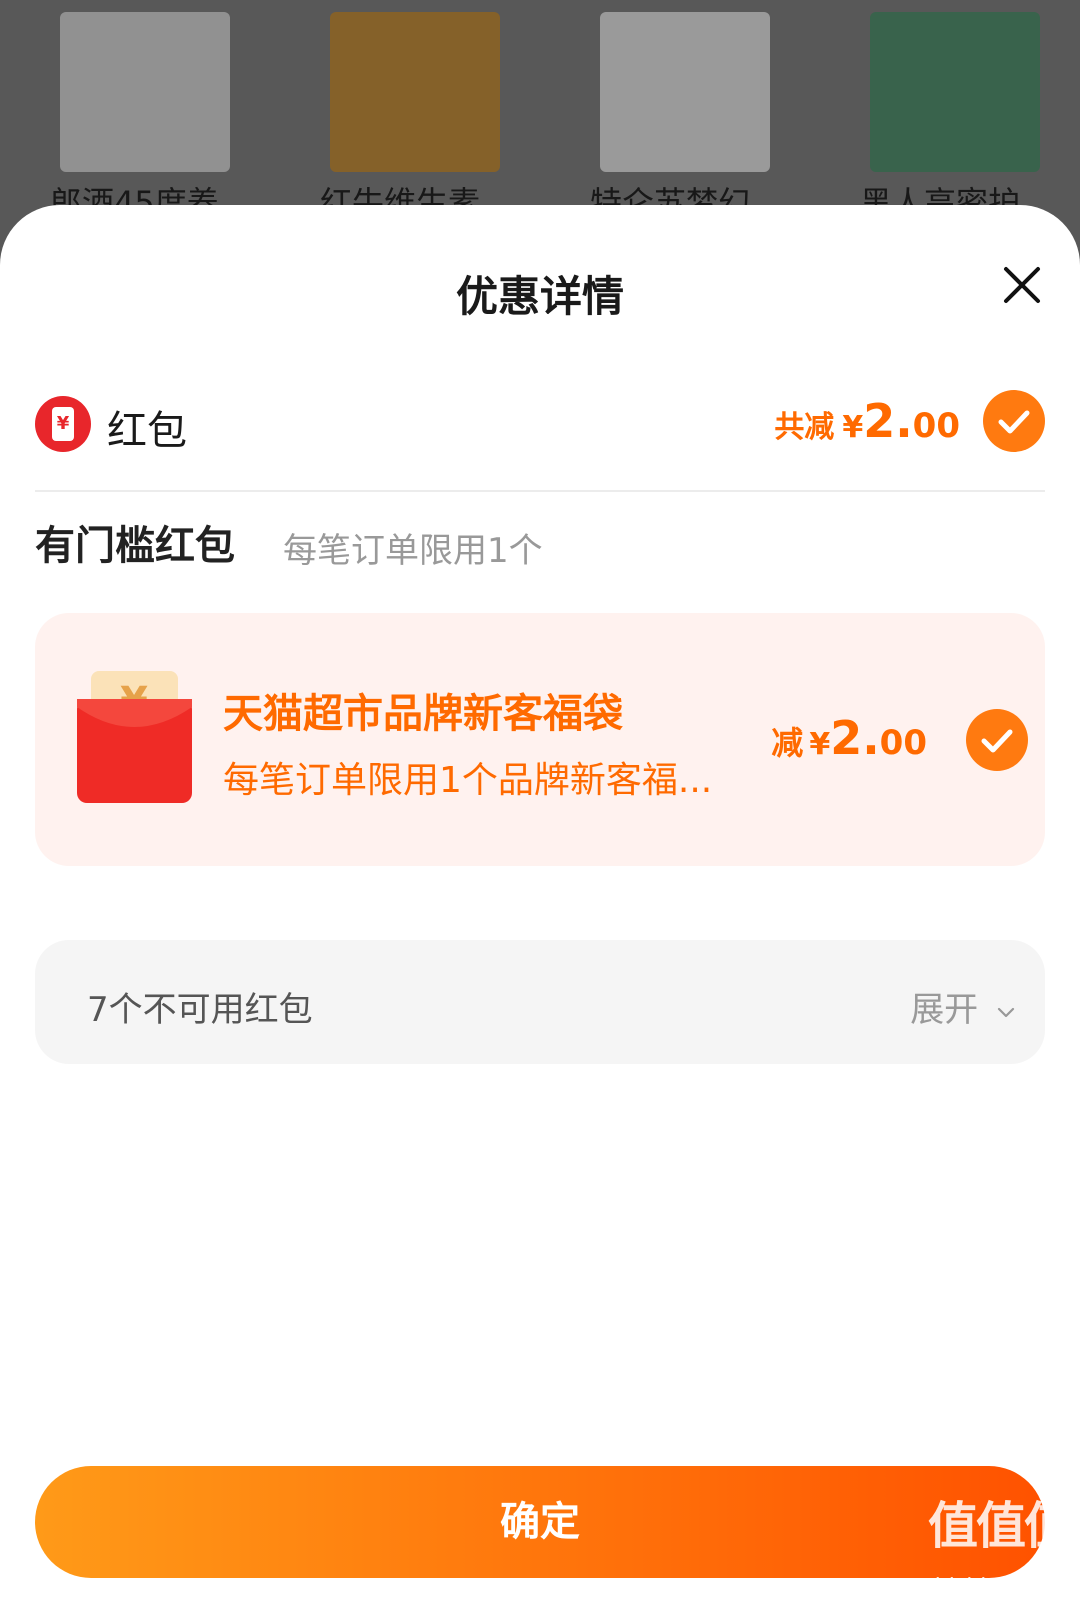  Describe the element at coordinates (540, 491) in the screenshot. I see `divider` at that location.